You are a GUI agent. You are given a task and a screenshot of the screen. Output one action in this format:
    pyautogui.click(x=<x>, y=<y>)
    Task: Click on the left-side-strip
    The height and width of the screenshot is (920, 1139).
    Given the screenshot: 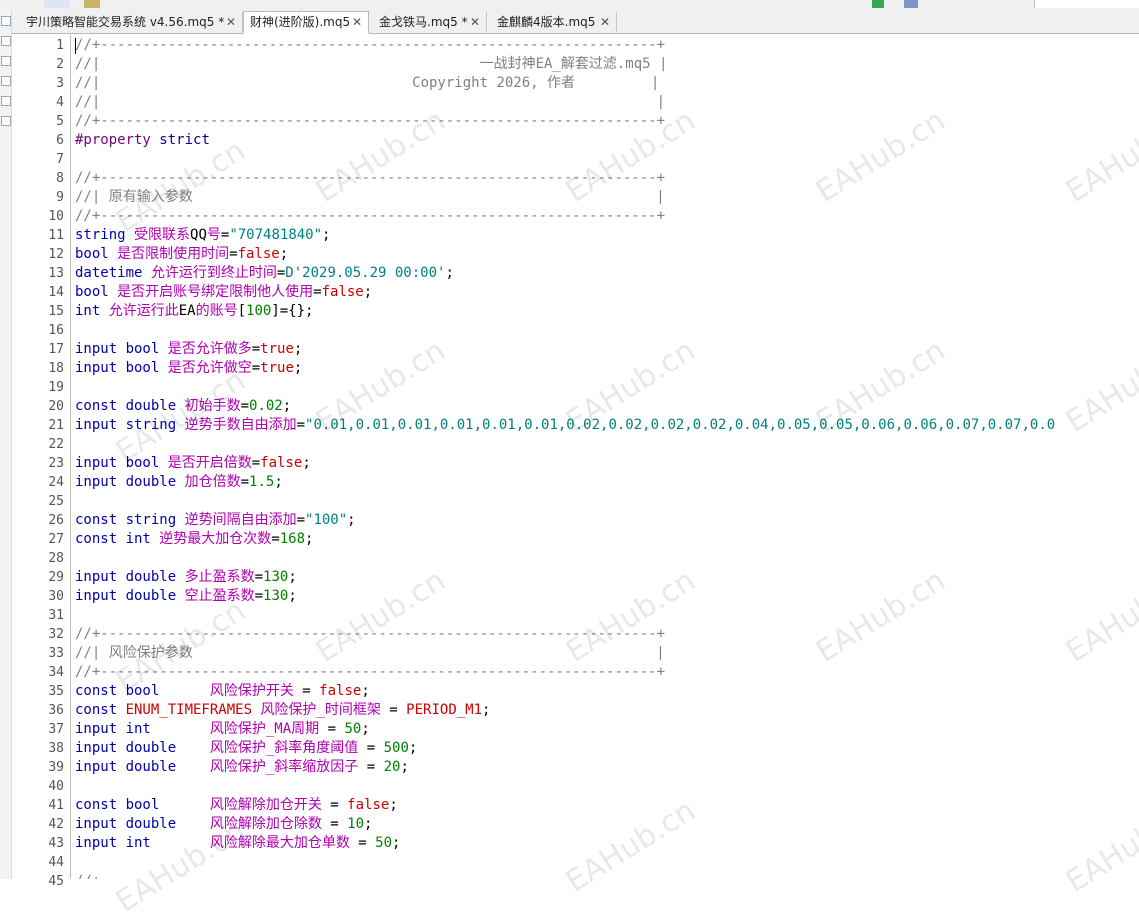 What is the action you would take?
    pyautogui.click(x=6, y=444)
    